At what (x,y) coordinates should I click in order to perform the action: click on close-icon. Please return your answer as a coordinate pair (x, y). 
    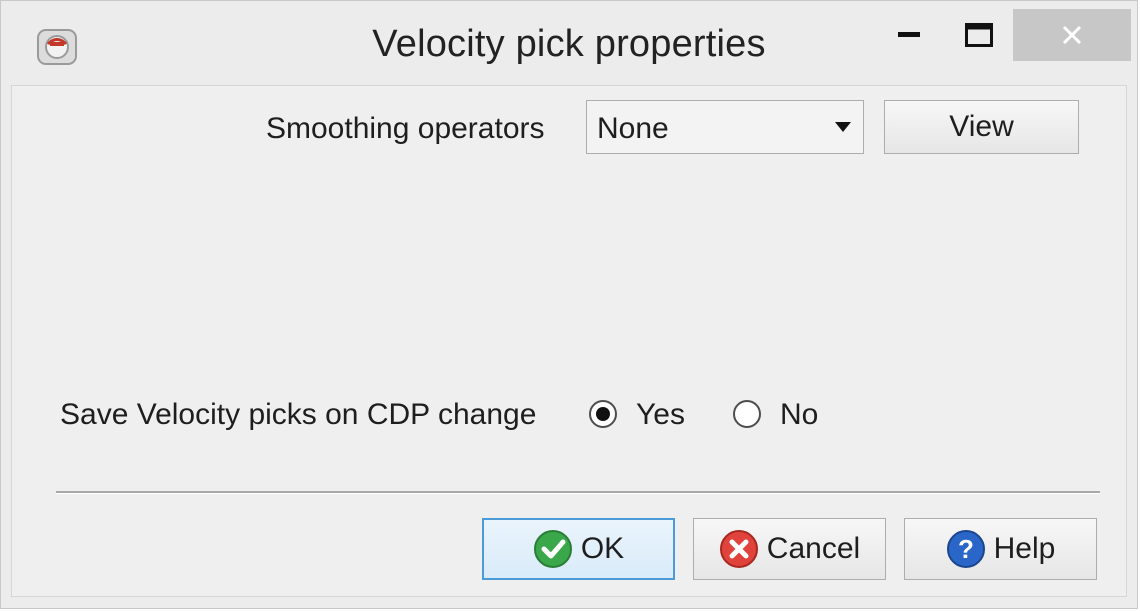
    Looking at the image, I should click on (1072, 35).